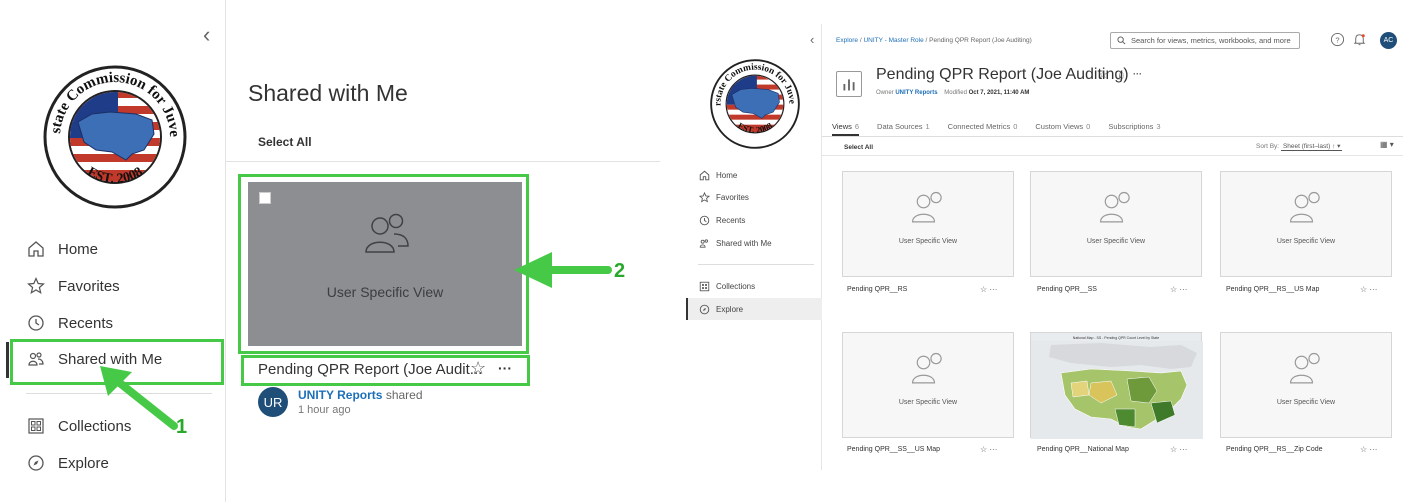 This screenshot has width=1403, height=502. I want to click on sort-control: Sort By: Sheet (first–last) ↑ ▾, so click(1299, 146).